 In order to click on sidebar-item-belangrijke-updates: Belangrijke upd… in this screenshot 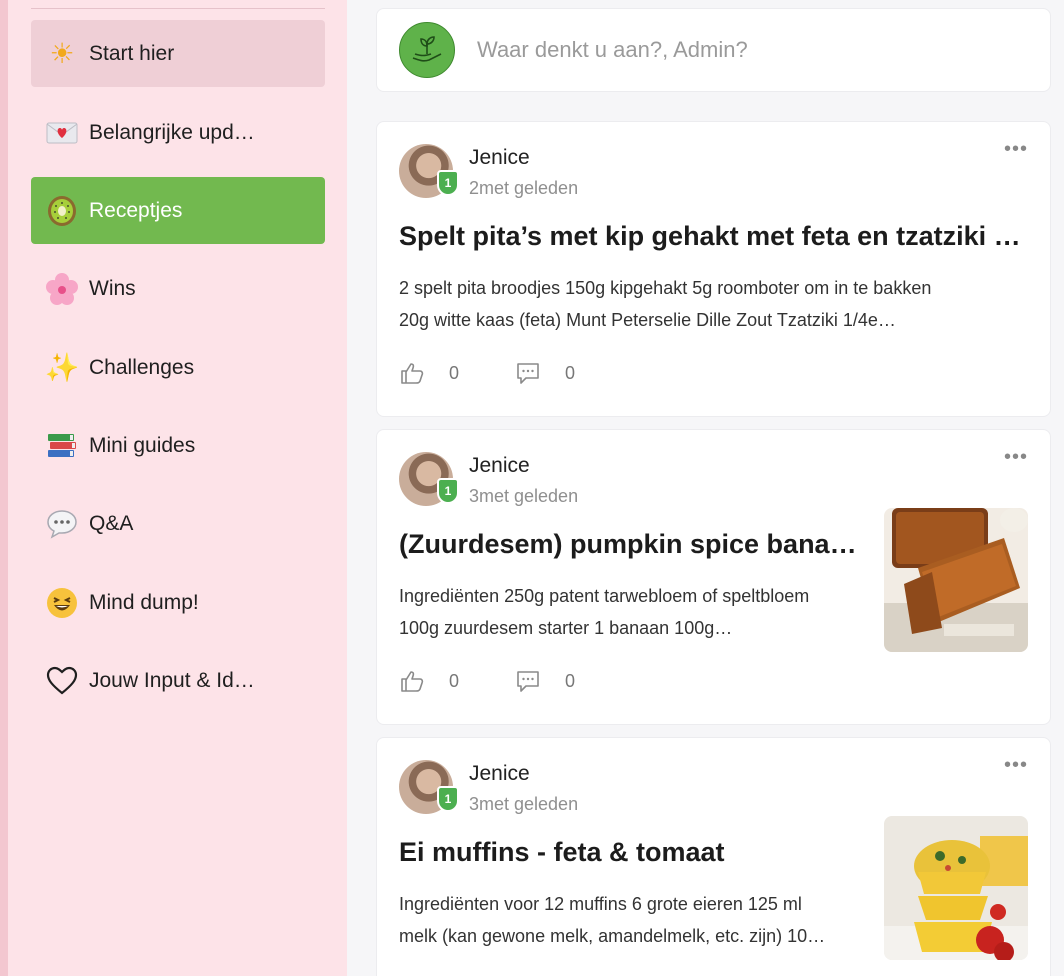, I will do `click(178, 132)`.